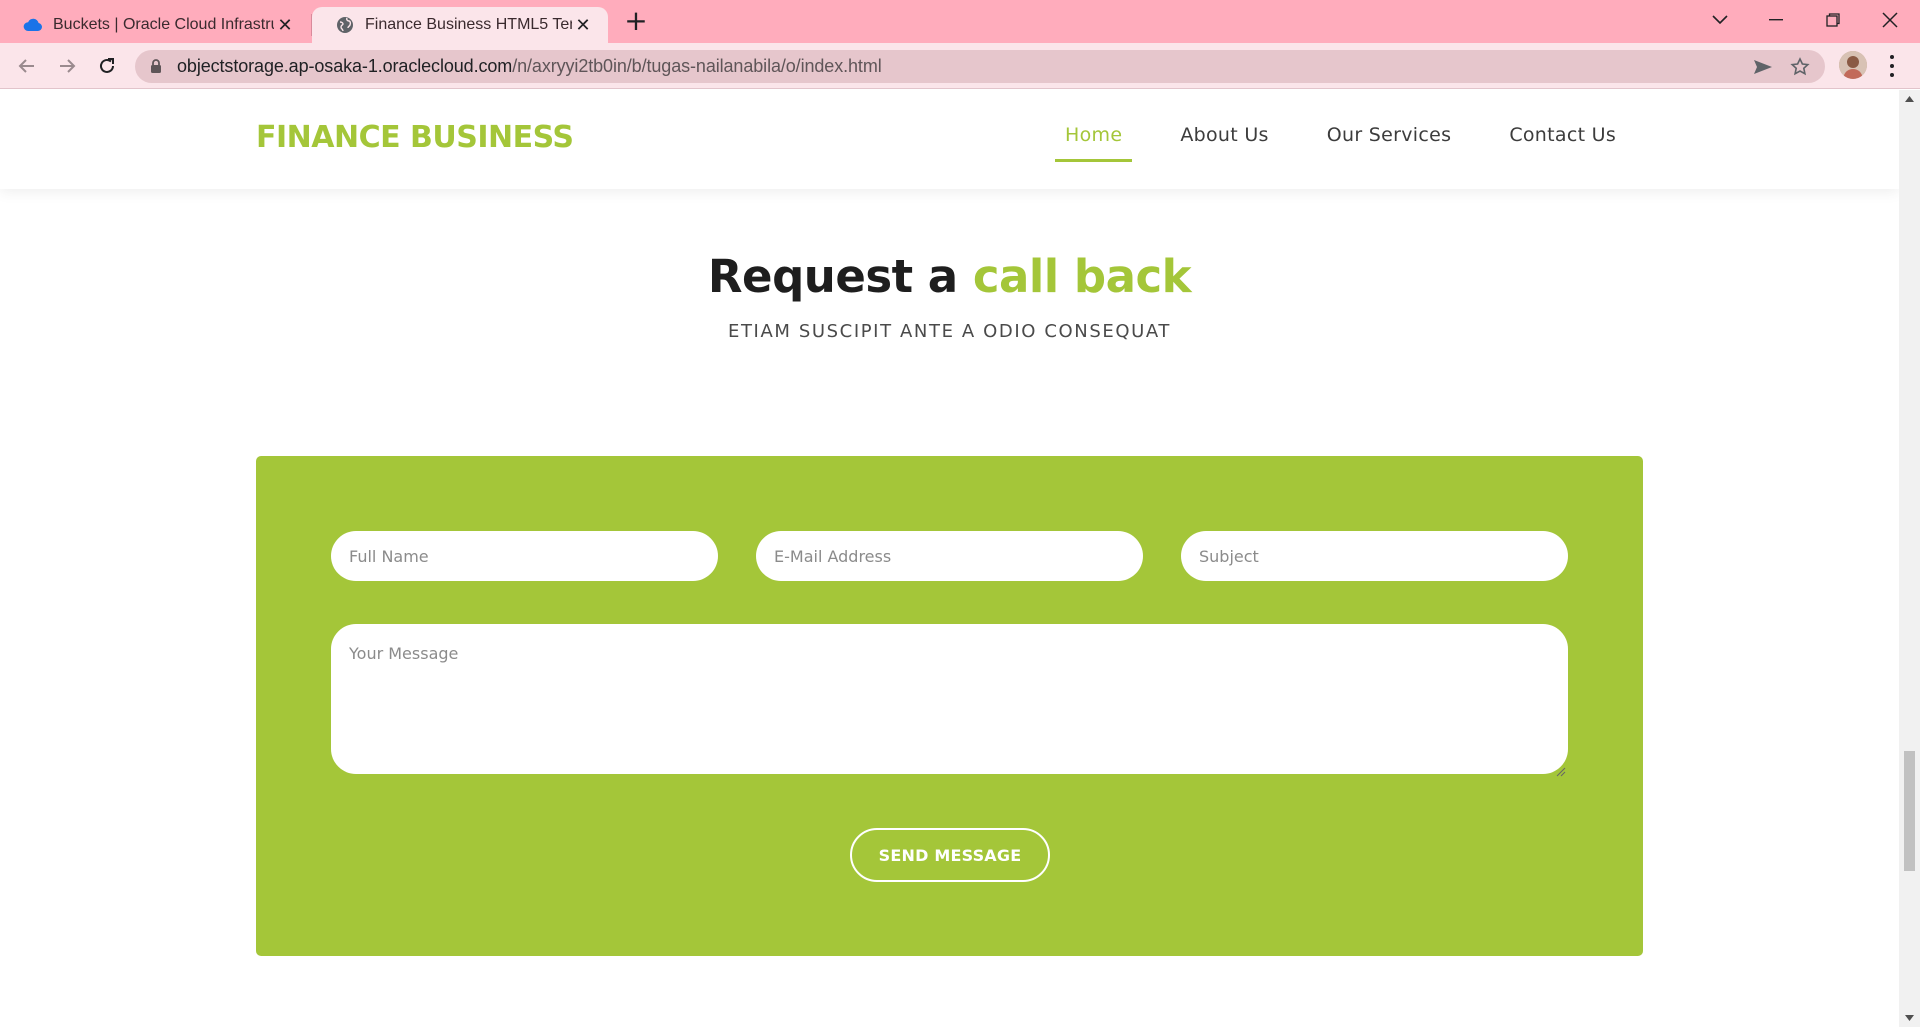 Image resolution: width=1920 pixels, height=1027 pixels. What do you see at coordinates (345, 66) in the screenshot?
I see `url-host: objectstorage.ap-osaka-1.oraclecloud.com` at bounding box center [345, 66].